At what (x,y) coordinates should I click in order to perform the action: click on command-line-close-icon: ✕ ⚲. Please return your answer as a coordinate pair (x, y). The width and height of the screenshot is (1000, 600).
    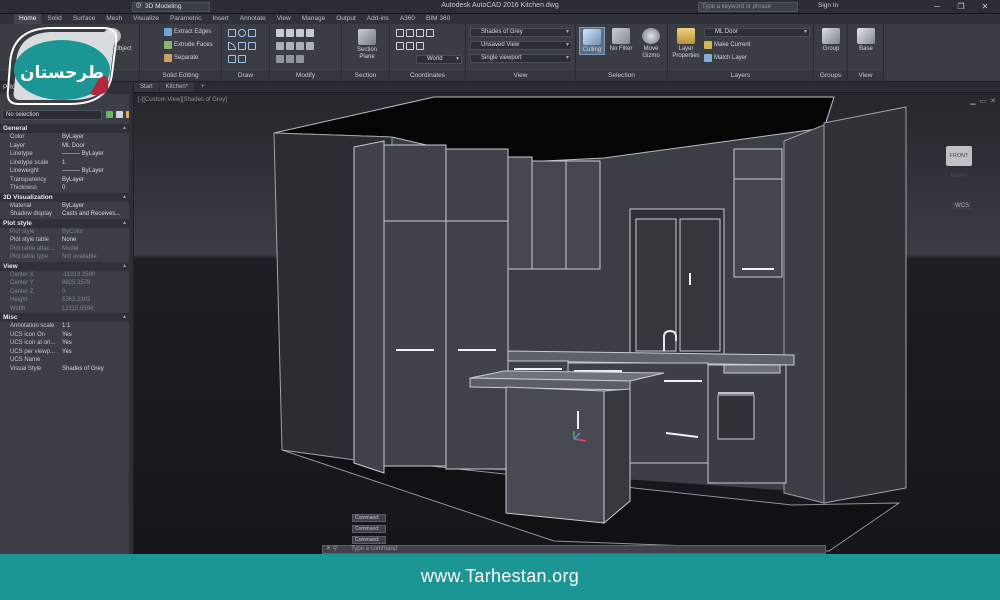
    Looking at the image, I should click on (331, 549).